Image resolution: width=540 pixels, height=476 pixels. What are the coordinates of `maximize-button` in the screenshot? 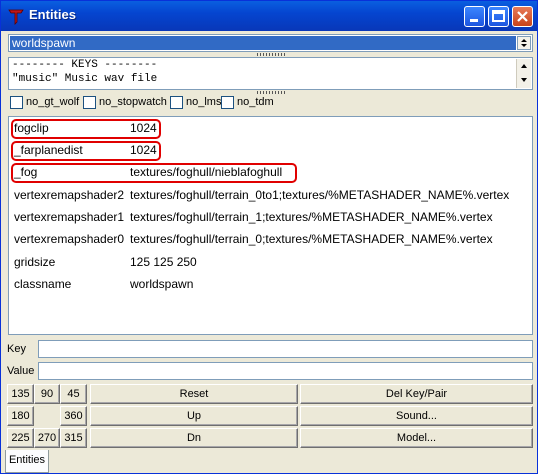 It's located at (498, 16).